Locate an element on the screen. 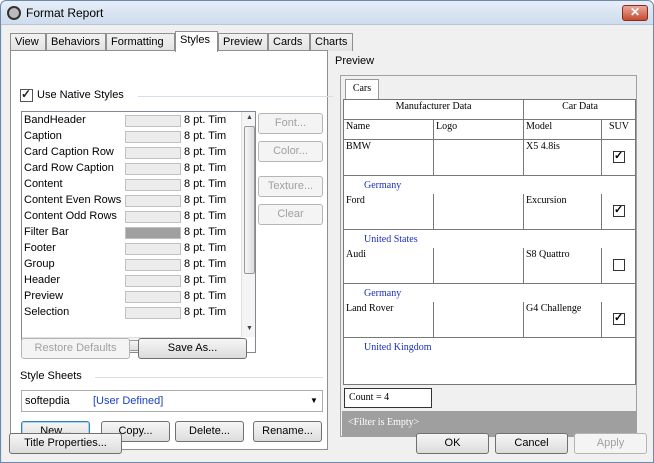 The image size is (654, 463). restore-defaults-button: Restore Defaults is located at coordinates (75, 348).